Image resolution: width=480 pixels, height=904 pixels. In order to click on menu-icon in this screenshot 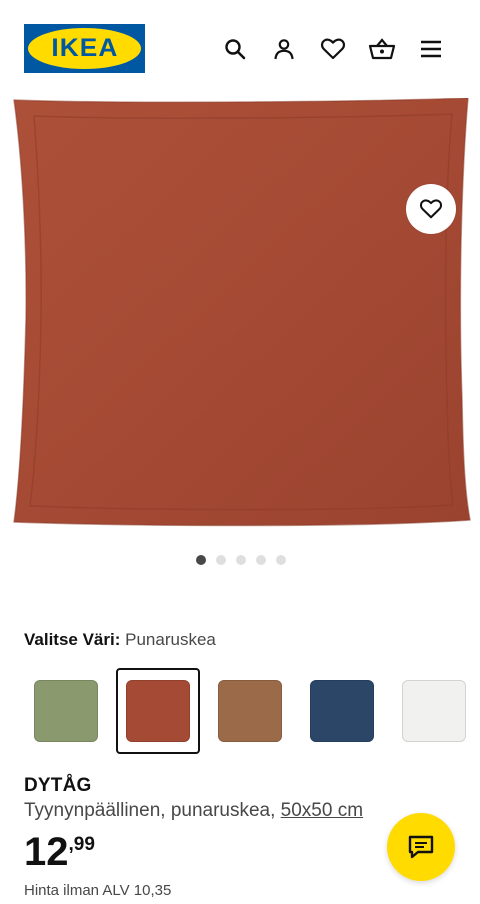, I will do `click(431, 49)`.